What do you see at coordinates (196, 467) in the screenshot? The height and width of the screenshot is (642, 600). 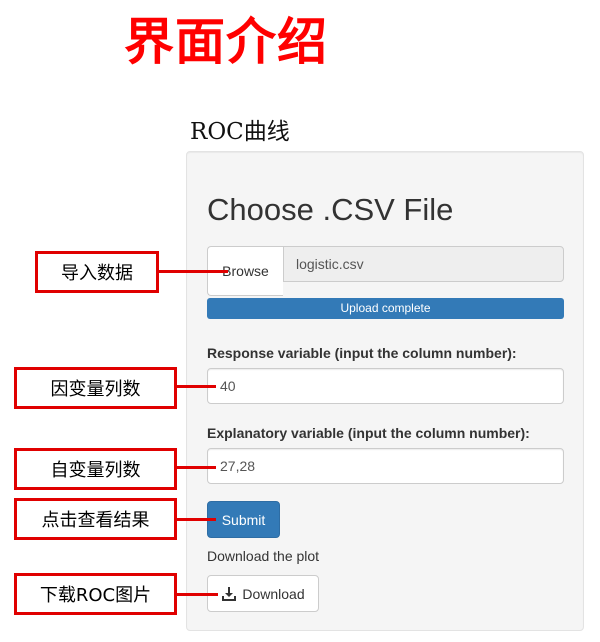 I see `explanatory-columns-arrow` at bounding box center [196, 467].